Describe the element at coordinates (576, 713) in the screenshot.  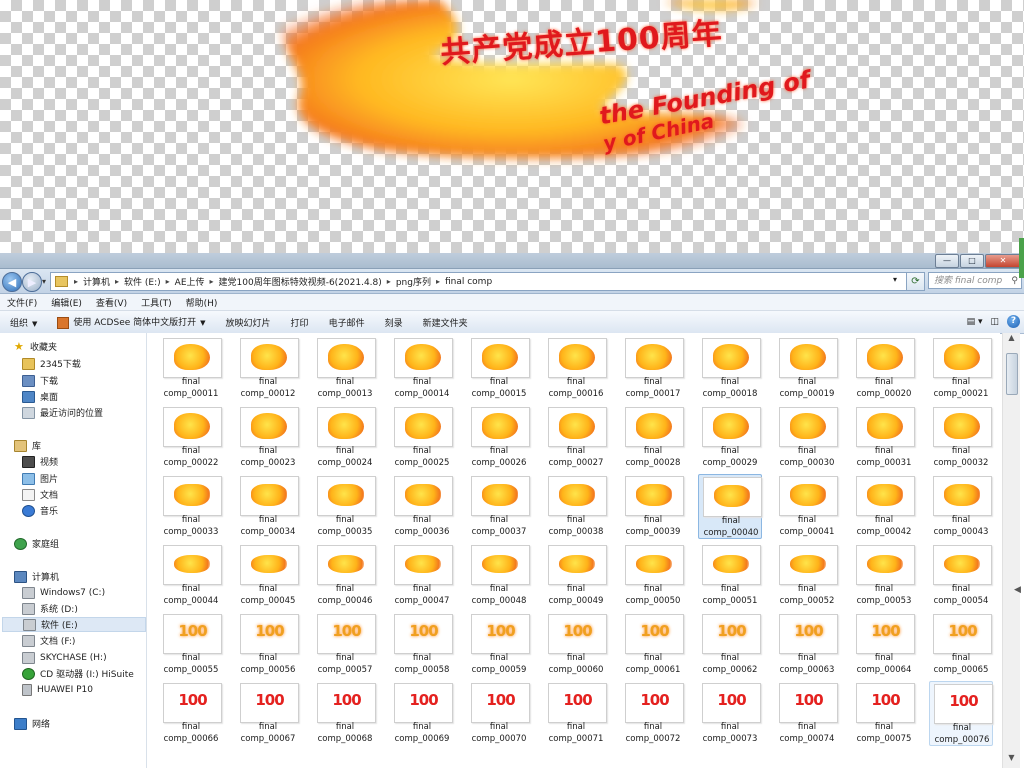
I see `file-item: 100 final comp_00071` at that location.